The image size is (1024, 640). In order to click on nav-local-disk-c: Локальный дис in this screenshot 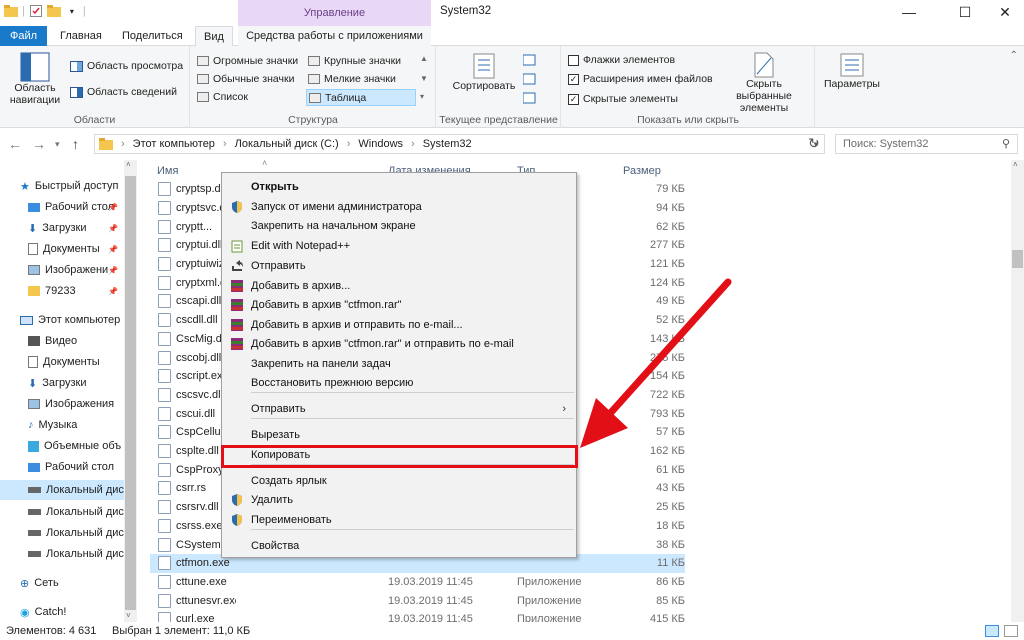, I will do `click(62, 490)`.